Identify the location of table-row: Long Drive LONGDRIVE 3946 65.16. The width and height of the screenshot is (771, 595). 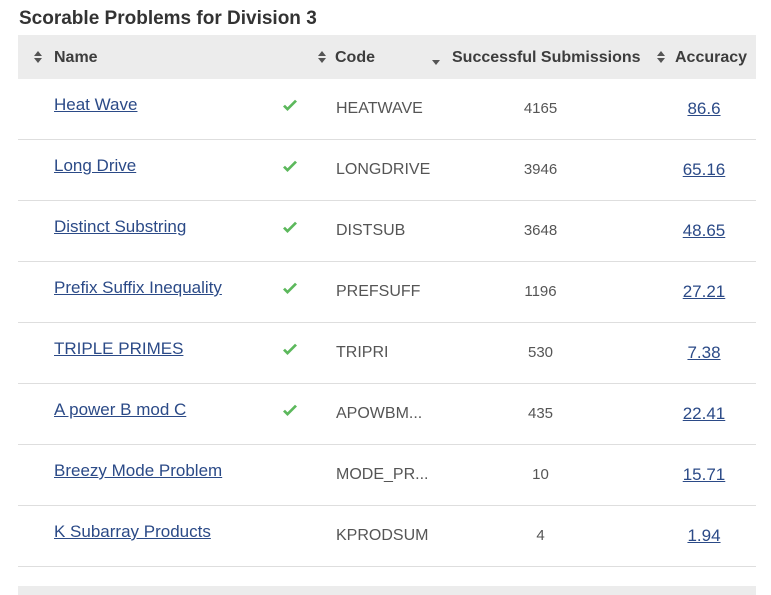
(387, 170).